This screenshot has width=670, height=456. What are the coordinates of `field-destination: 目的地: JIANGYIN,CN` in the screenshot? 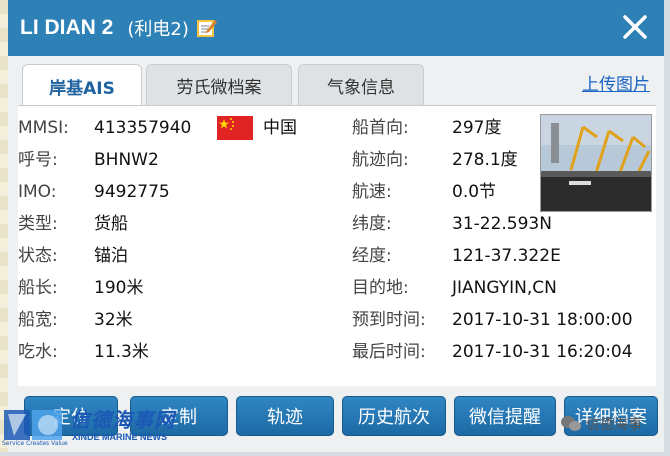 It's located at (454, 288).